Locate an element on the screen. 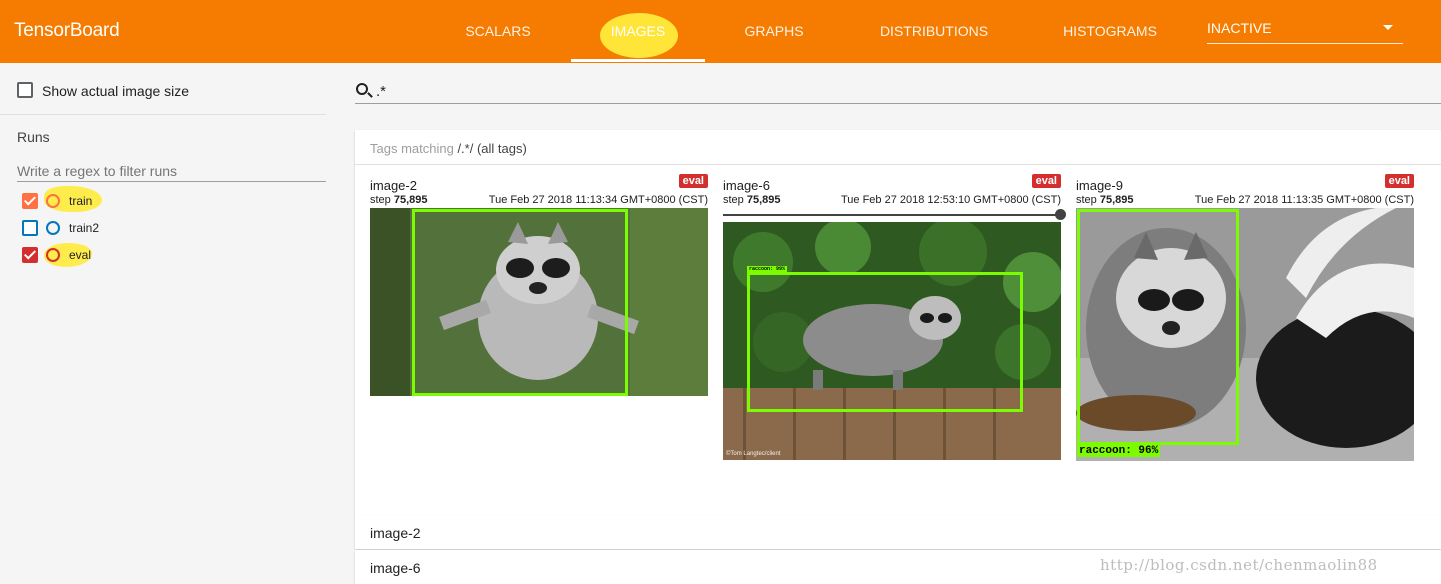 This screenshot has height=584, width=1441. search-underline is located at coordinates (898, 103).